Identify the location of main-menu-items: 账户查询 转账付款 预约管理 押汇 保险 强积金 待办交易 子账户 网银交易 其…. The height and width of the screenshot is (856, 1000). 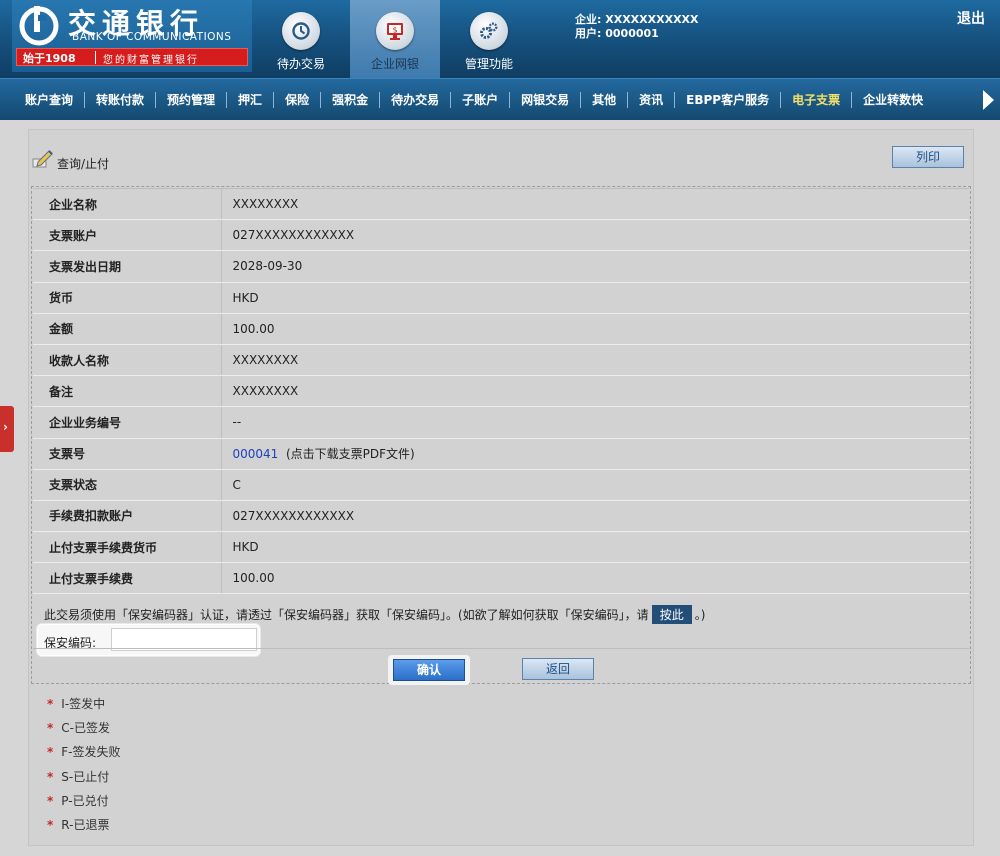
(474, 100).